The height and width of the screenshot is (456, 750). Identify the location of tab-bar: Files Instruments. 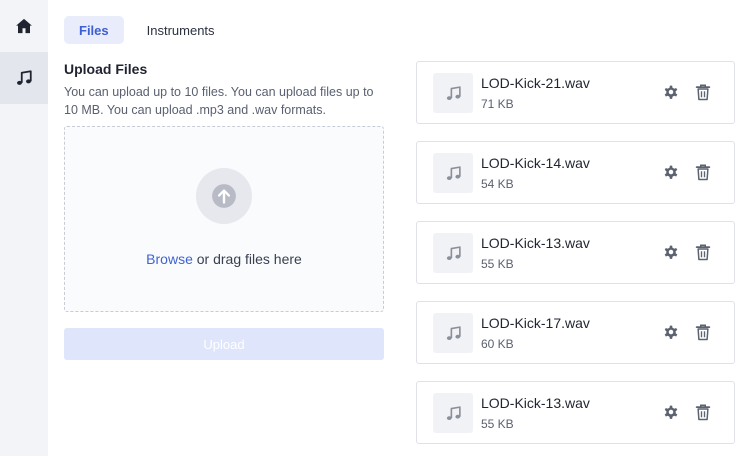
(147, 30).